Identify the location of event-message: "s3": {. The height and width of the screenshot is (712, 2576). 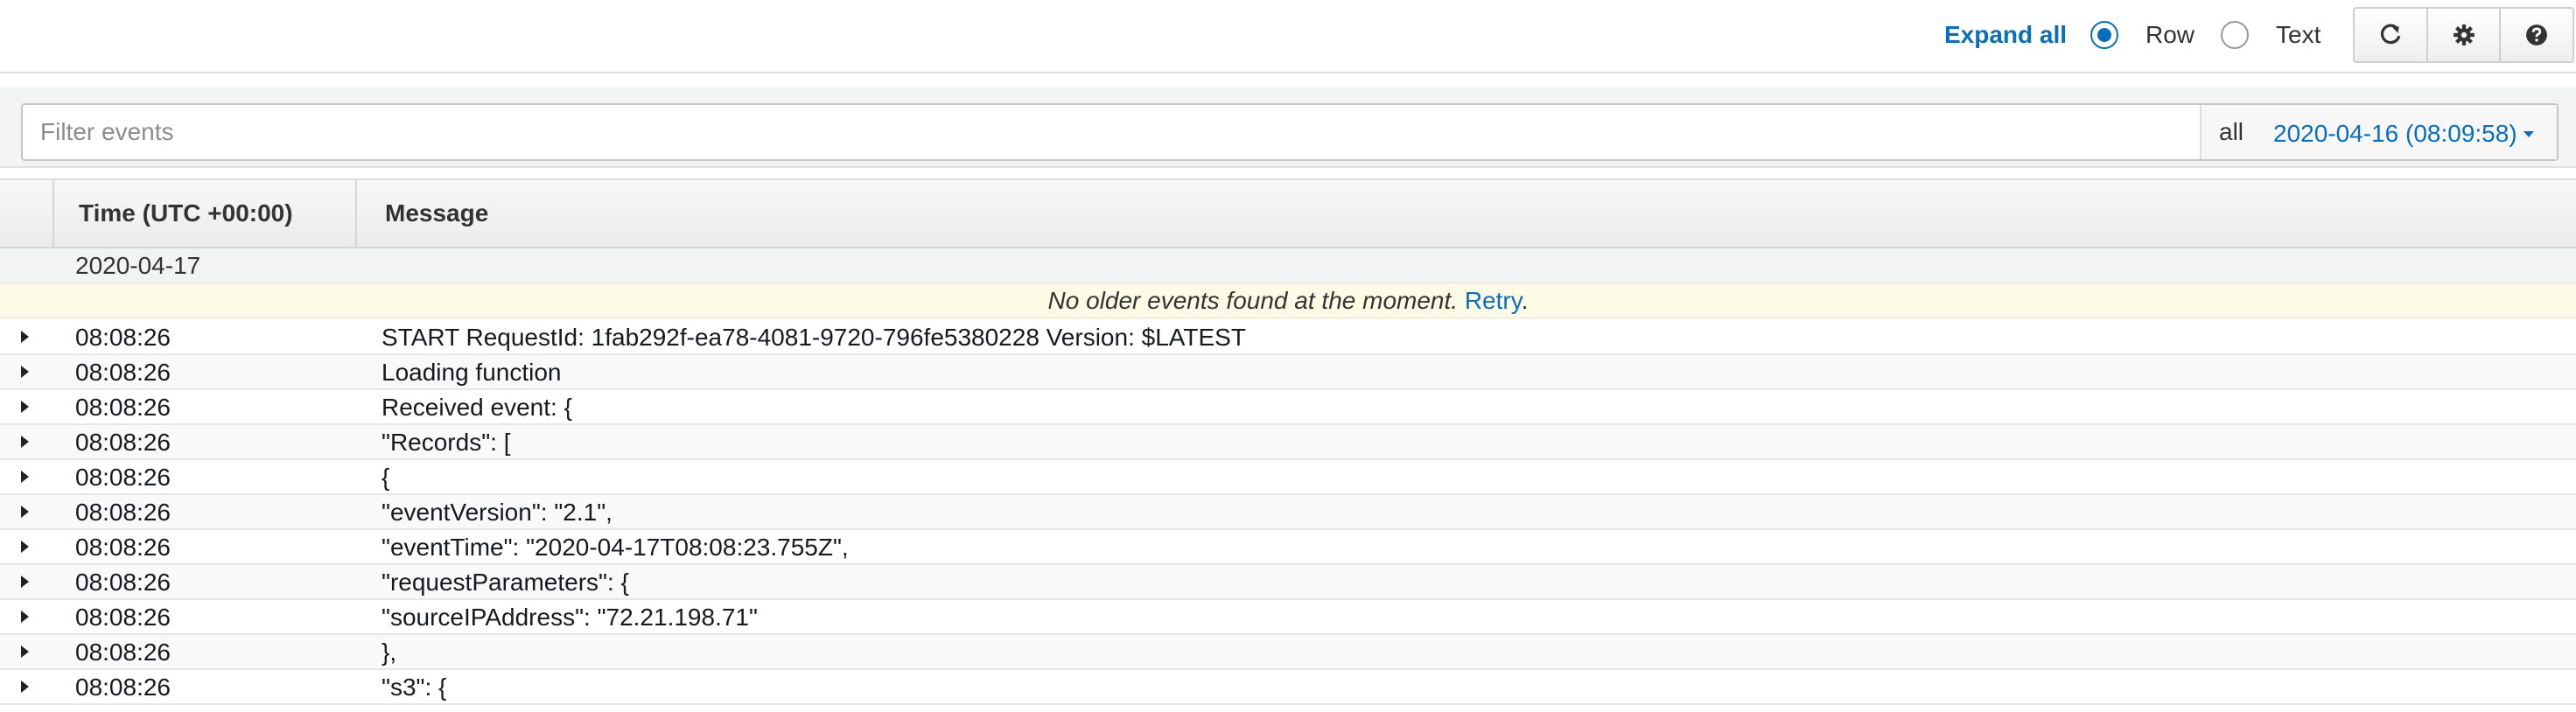
(414, 687).